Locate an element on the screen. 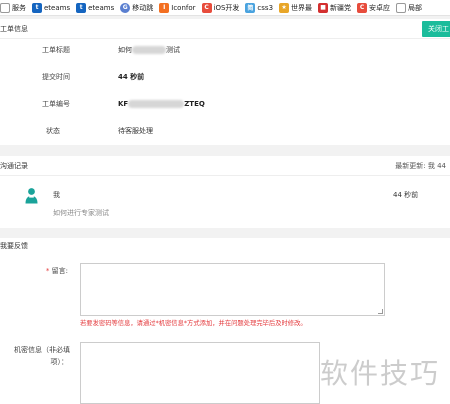  secret-info-label-line1: 机密信息（非必填 is located at coordinates (42, 350).